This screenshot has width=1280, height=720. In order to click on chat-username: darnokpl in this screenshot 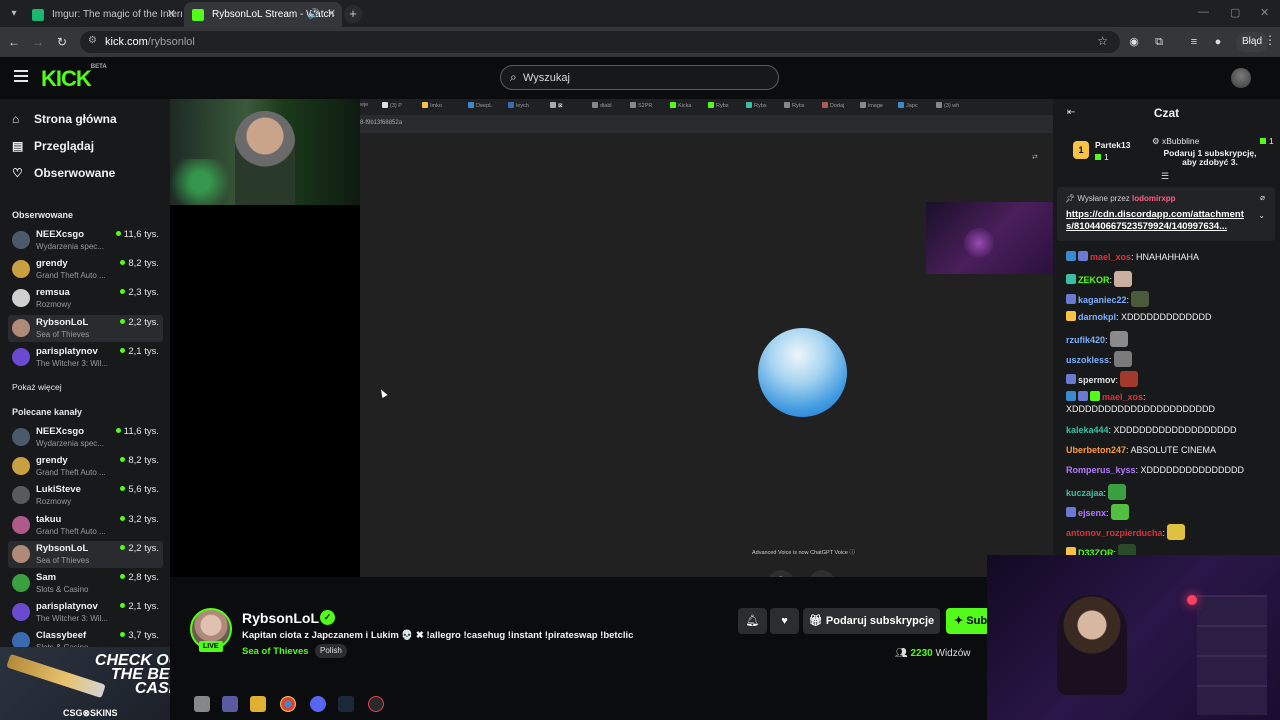, I will do `click(1097, 317)`.